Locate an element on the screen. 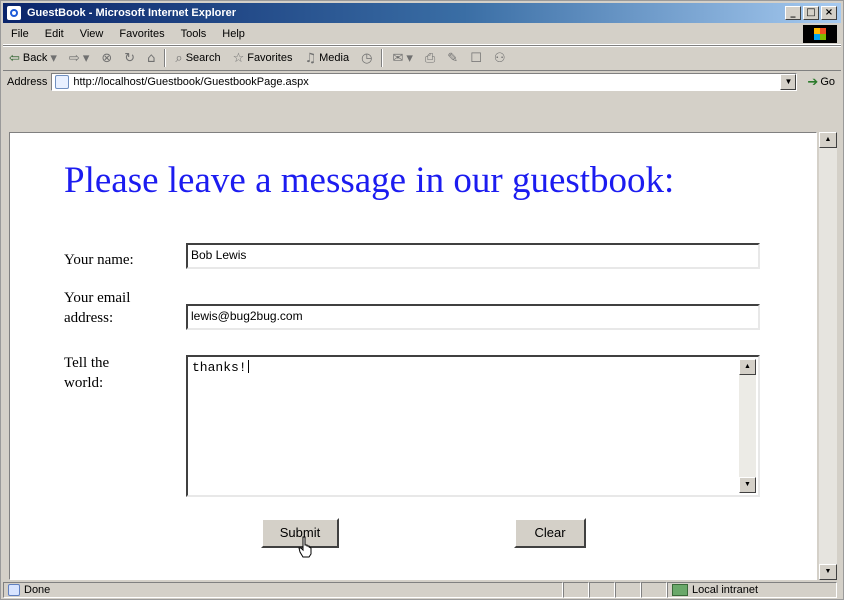 The image size is (844, 600). textarea-scrollbar: ▲ ▼ is located at coordinates (747, 426).